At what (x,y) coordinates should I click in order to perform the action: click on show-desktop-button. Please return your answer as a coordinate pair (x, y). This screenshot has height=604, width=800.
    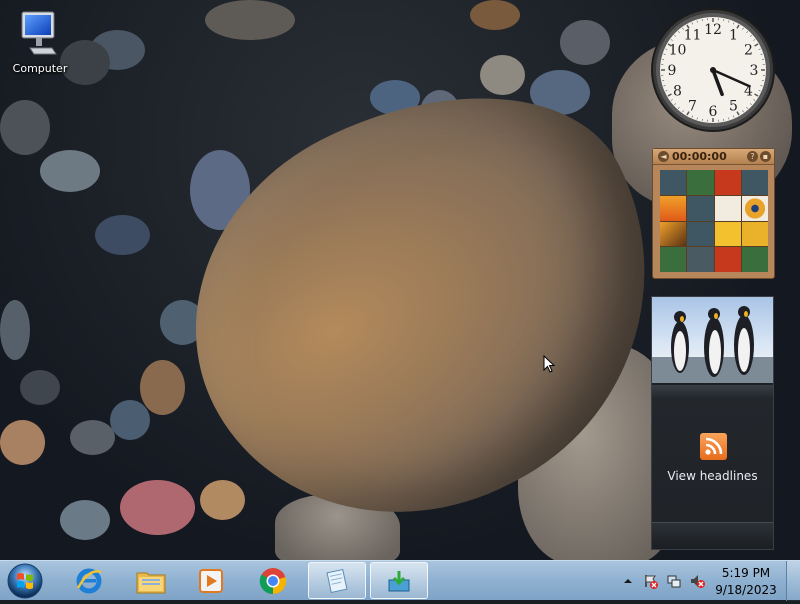
    Looking at the image, I should click on (793, 581).